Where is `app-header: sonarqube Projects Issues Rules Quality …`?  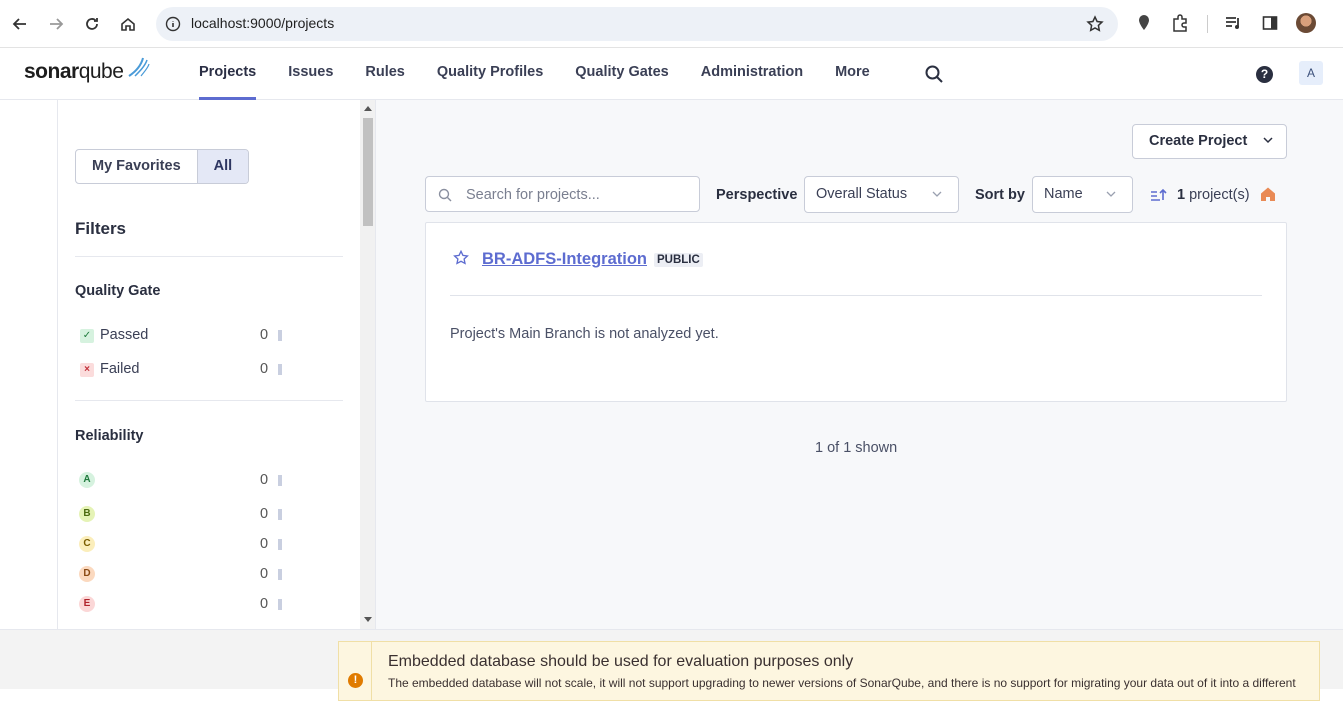
app-header: sonarqube Projects Issues Rules Quality … is located at coordinates (671, 74).